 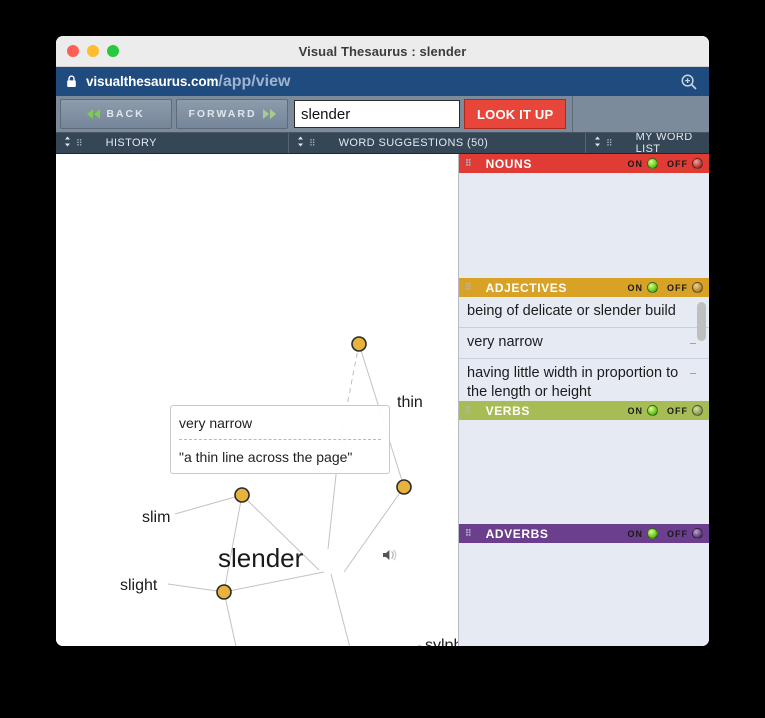 I want to click on address-bar: visualthesaurus.com/app/view, so click(x=382, y=81).